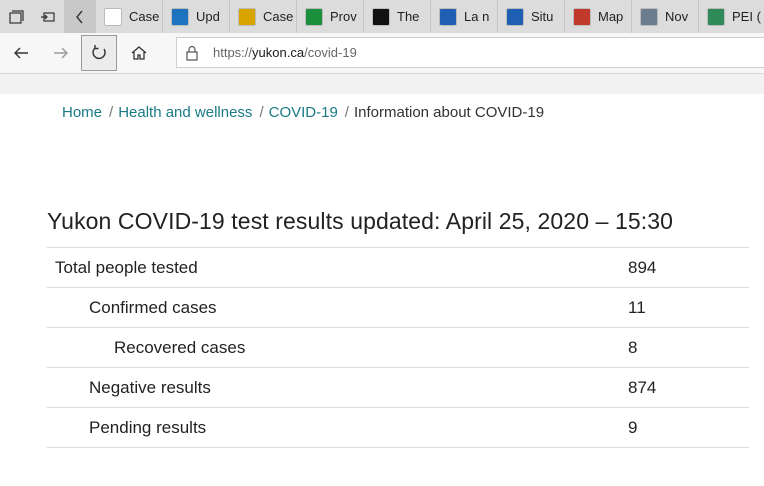  I want to click on url-scheme: https://, so click(233, 52).